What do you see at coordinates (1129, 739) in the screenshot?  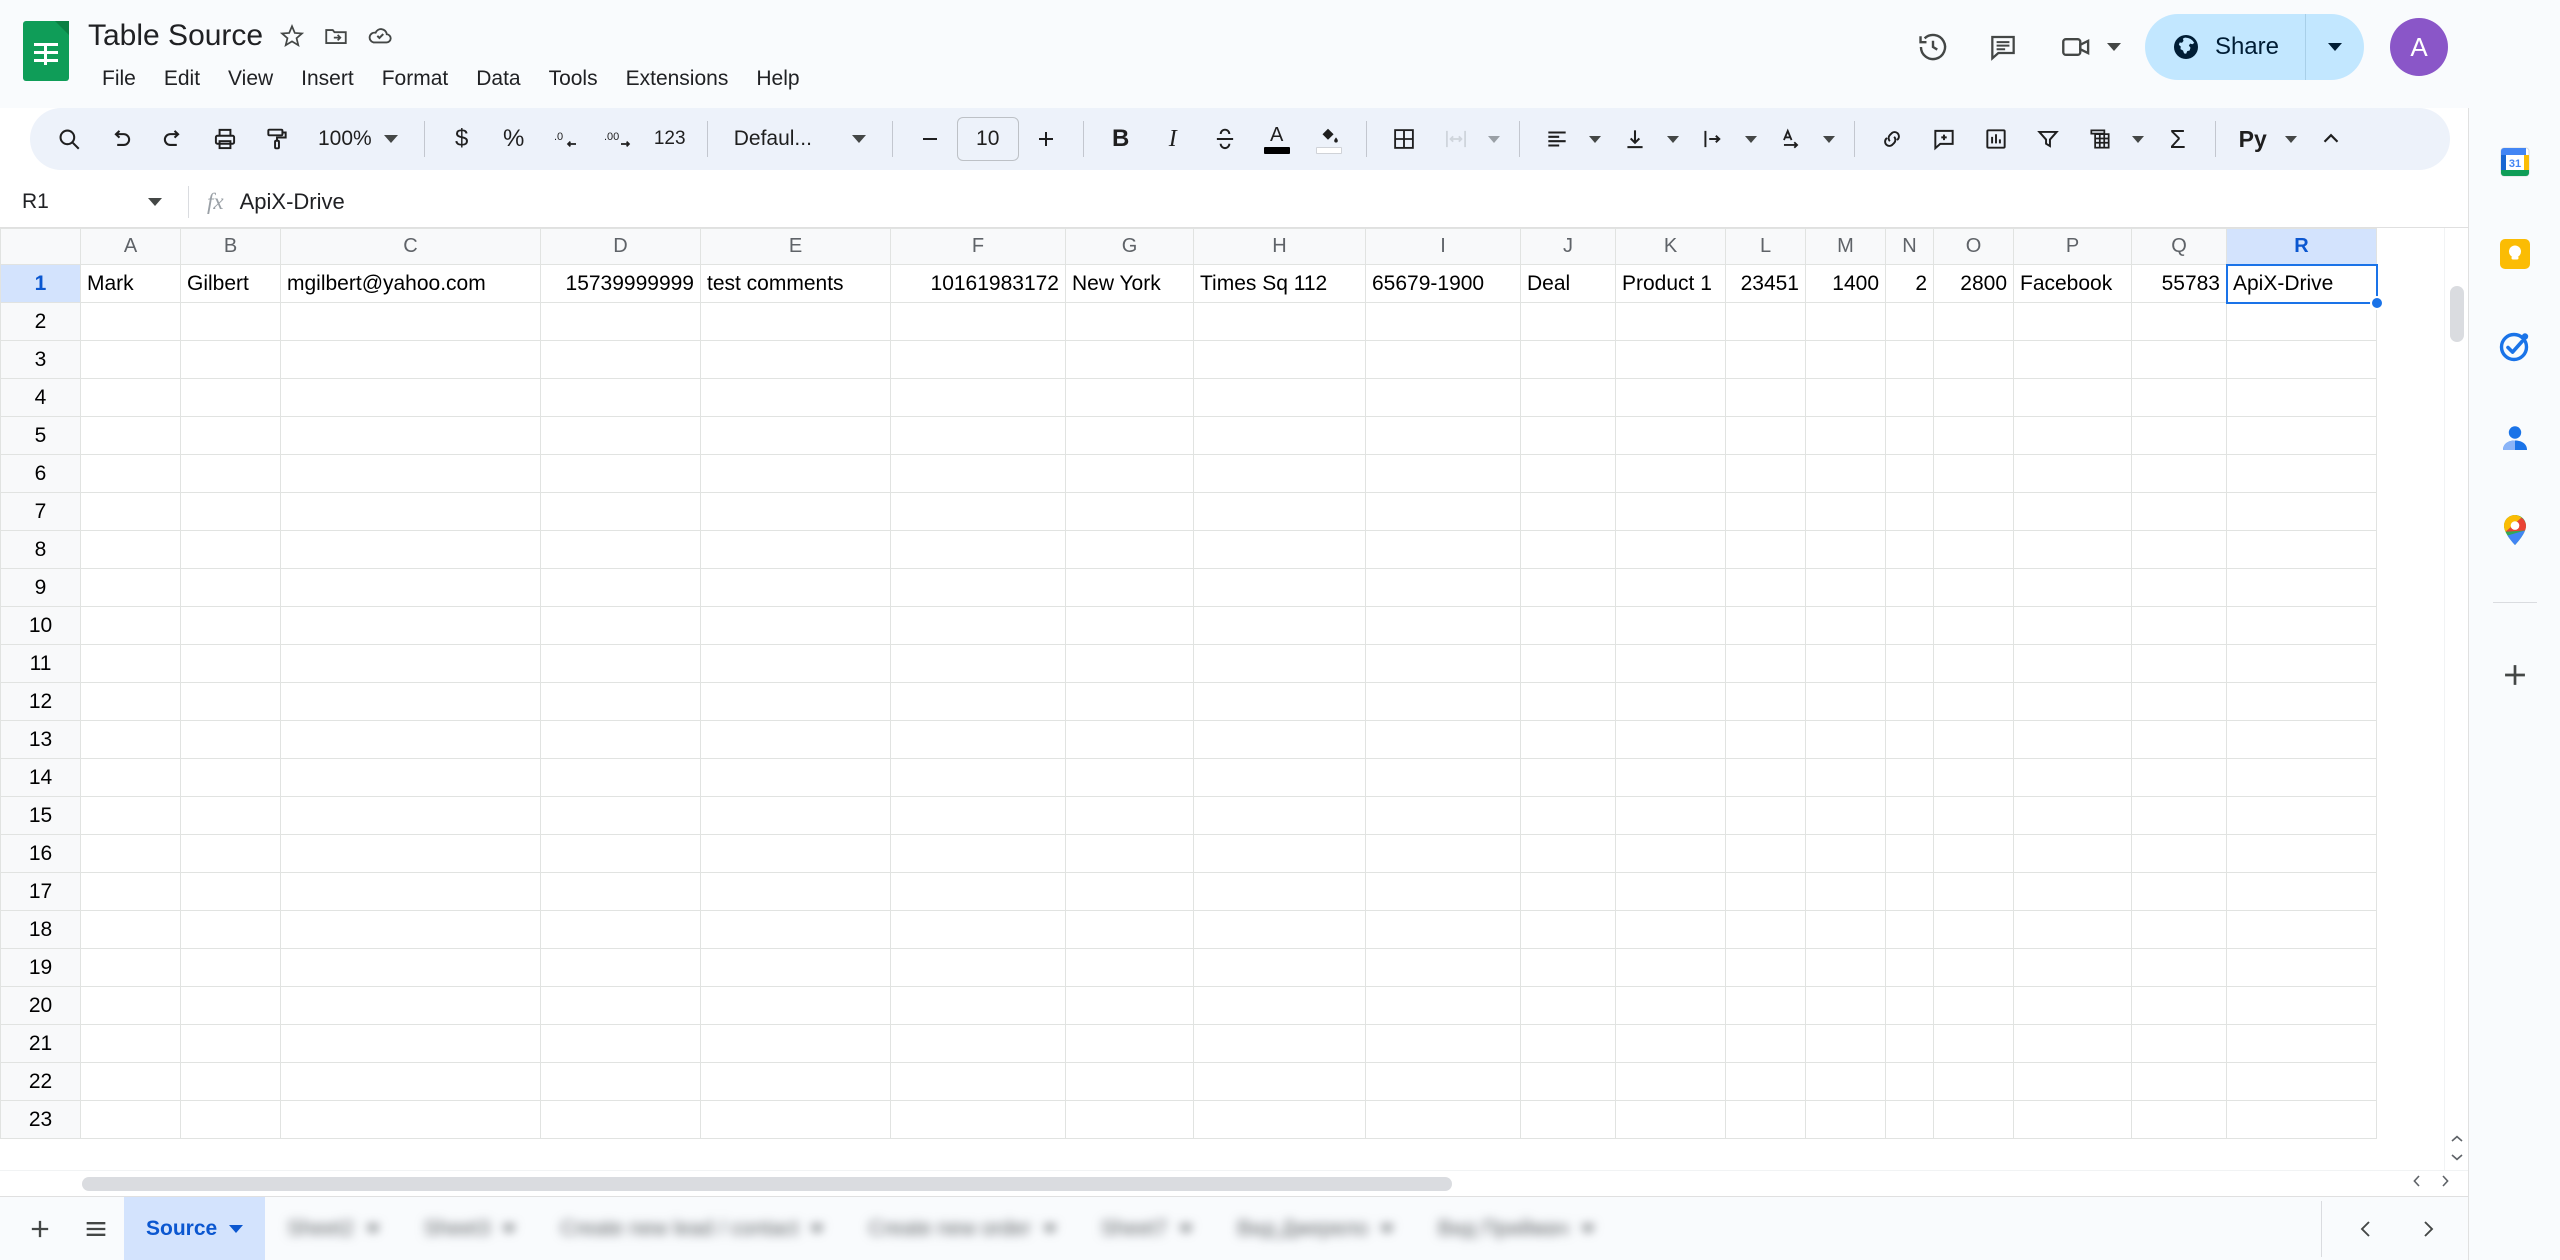 I see `cell-g13` at bounding box center [1129, 739].